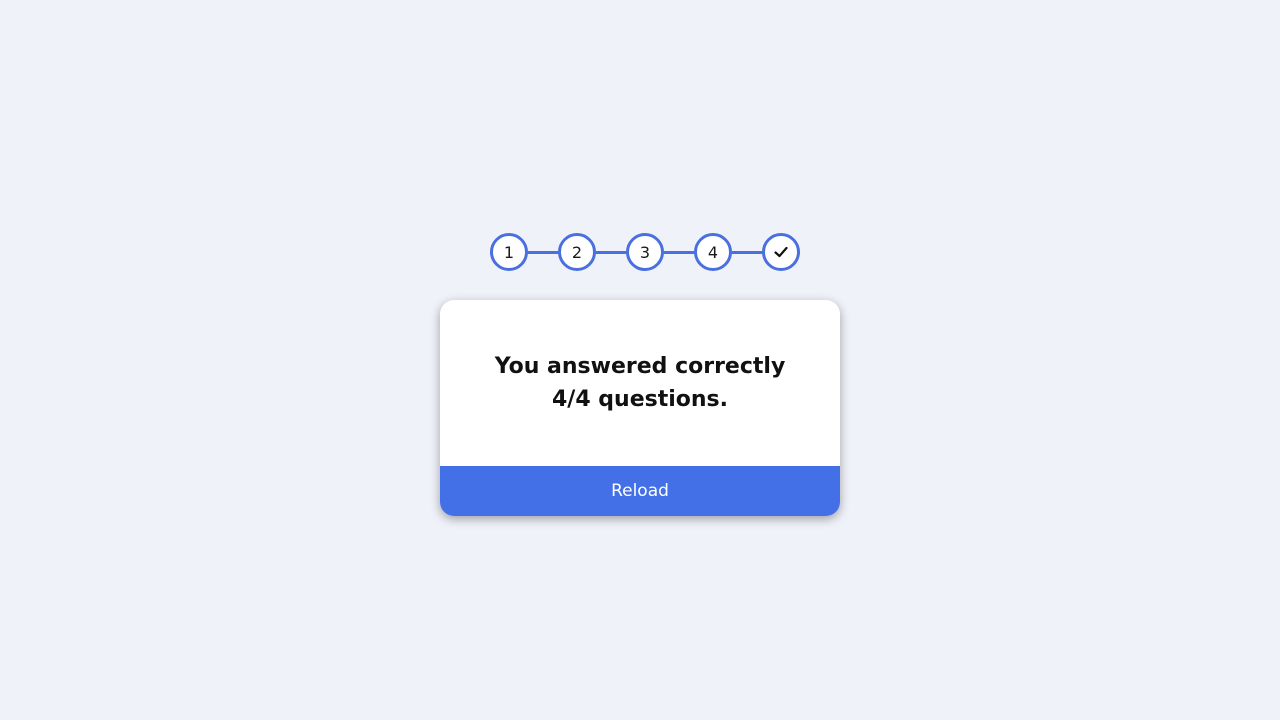  I want to click on step-4: 4, so click(713, 252).